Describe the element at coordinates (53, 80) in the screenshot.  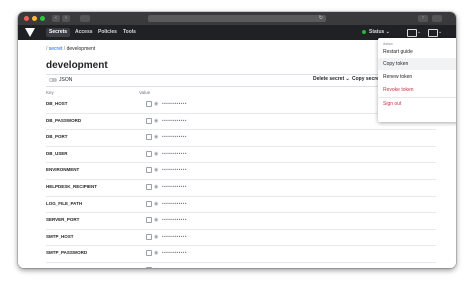
I see `json-toggle` at that location.